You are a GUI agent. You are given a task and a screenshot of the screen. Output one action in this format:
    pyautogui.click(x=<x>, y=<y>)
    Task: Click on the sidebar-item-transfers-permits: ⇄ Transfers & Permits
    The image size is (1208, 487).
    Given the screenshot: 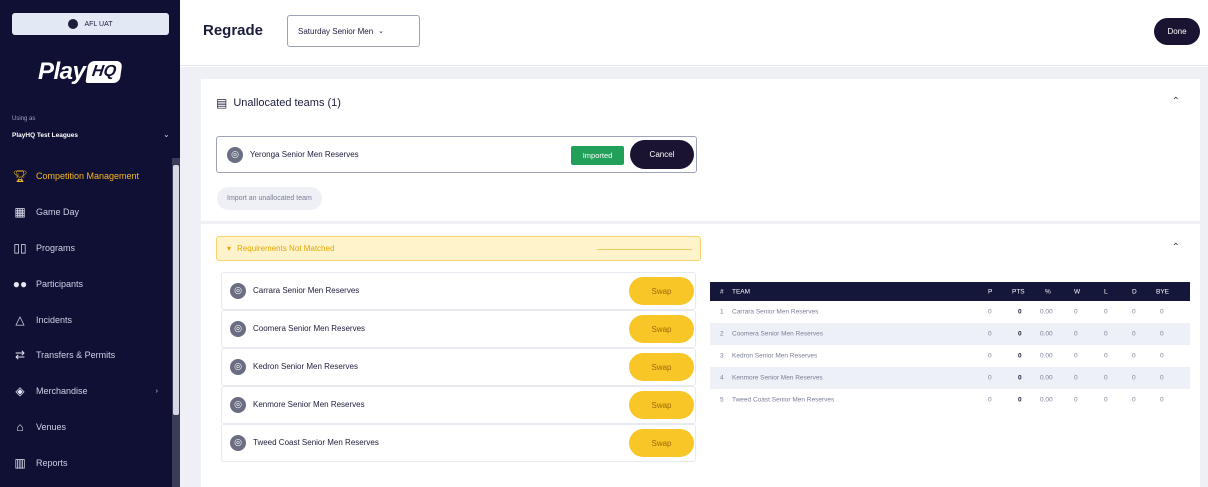 What is the action you would take?
    pyautogui.click(x=86, y=355)
    